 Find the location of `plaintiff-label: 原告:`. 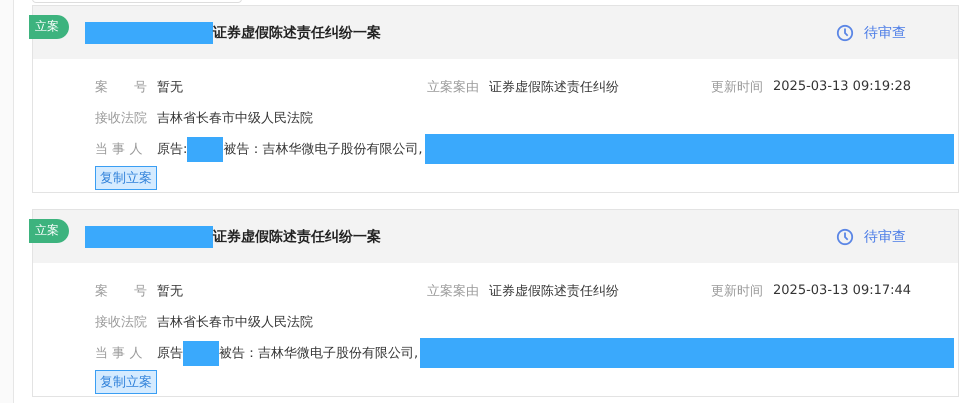

plaintiff-label: 原告: is located at coordinates (172, 149).